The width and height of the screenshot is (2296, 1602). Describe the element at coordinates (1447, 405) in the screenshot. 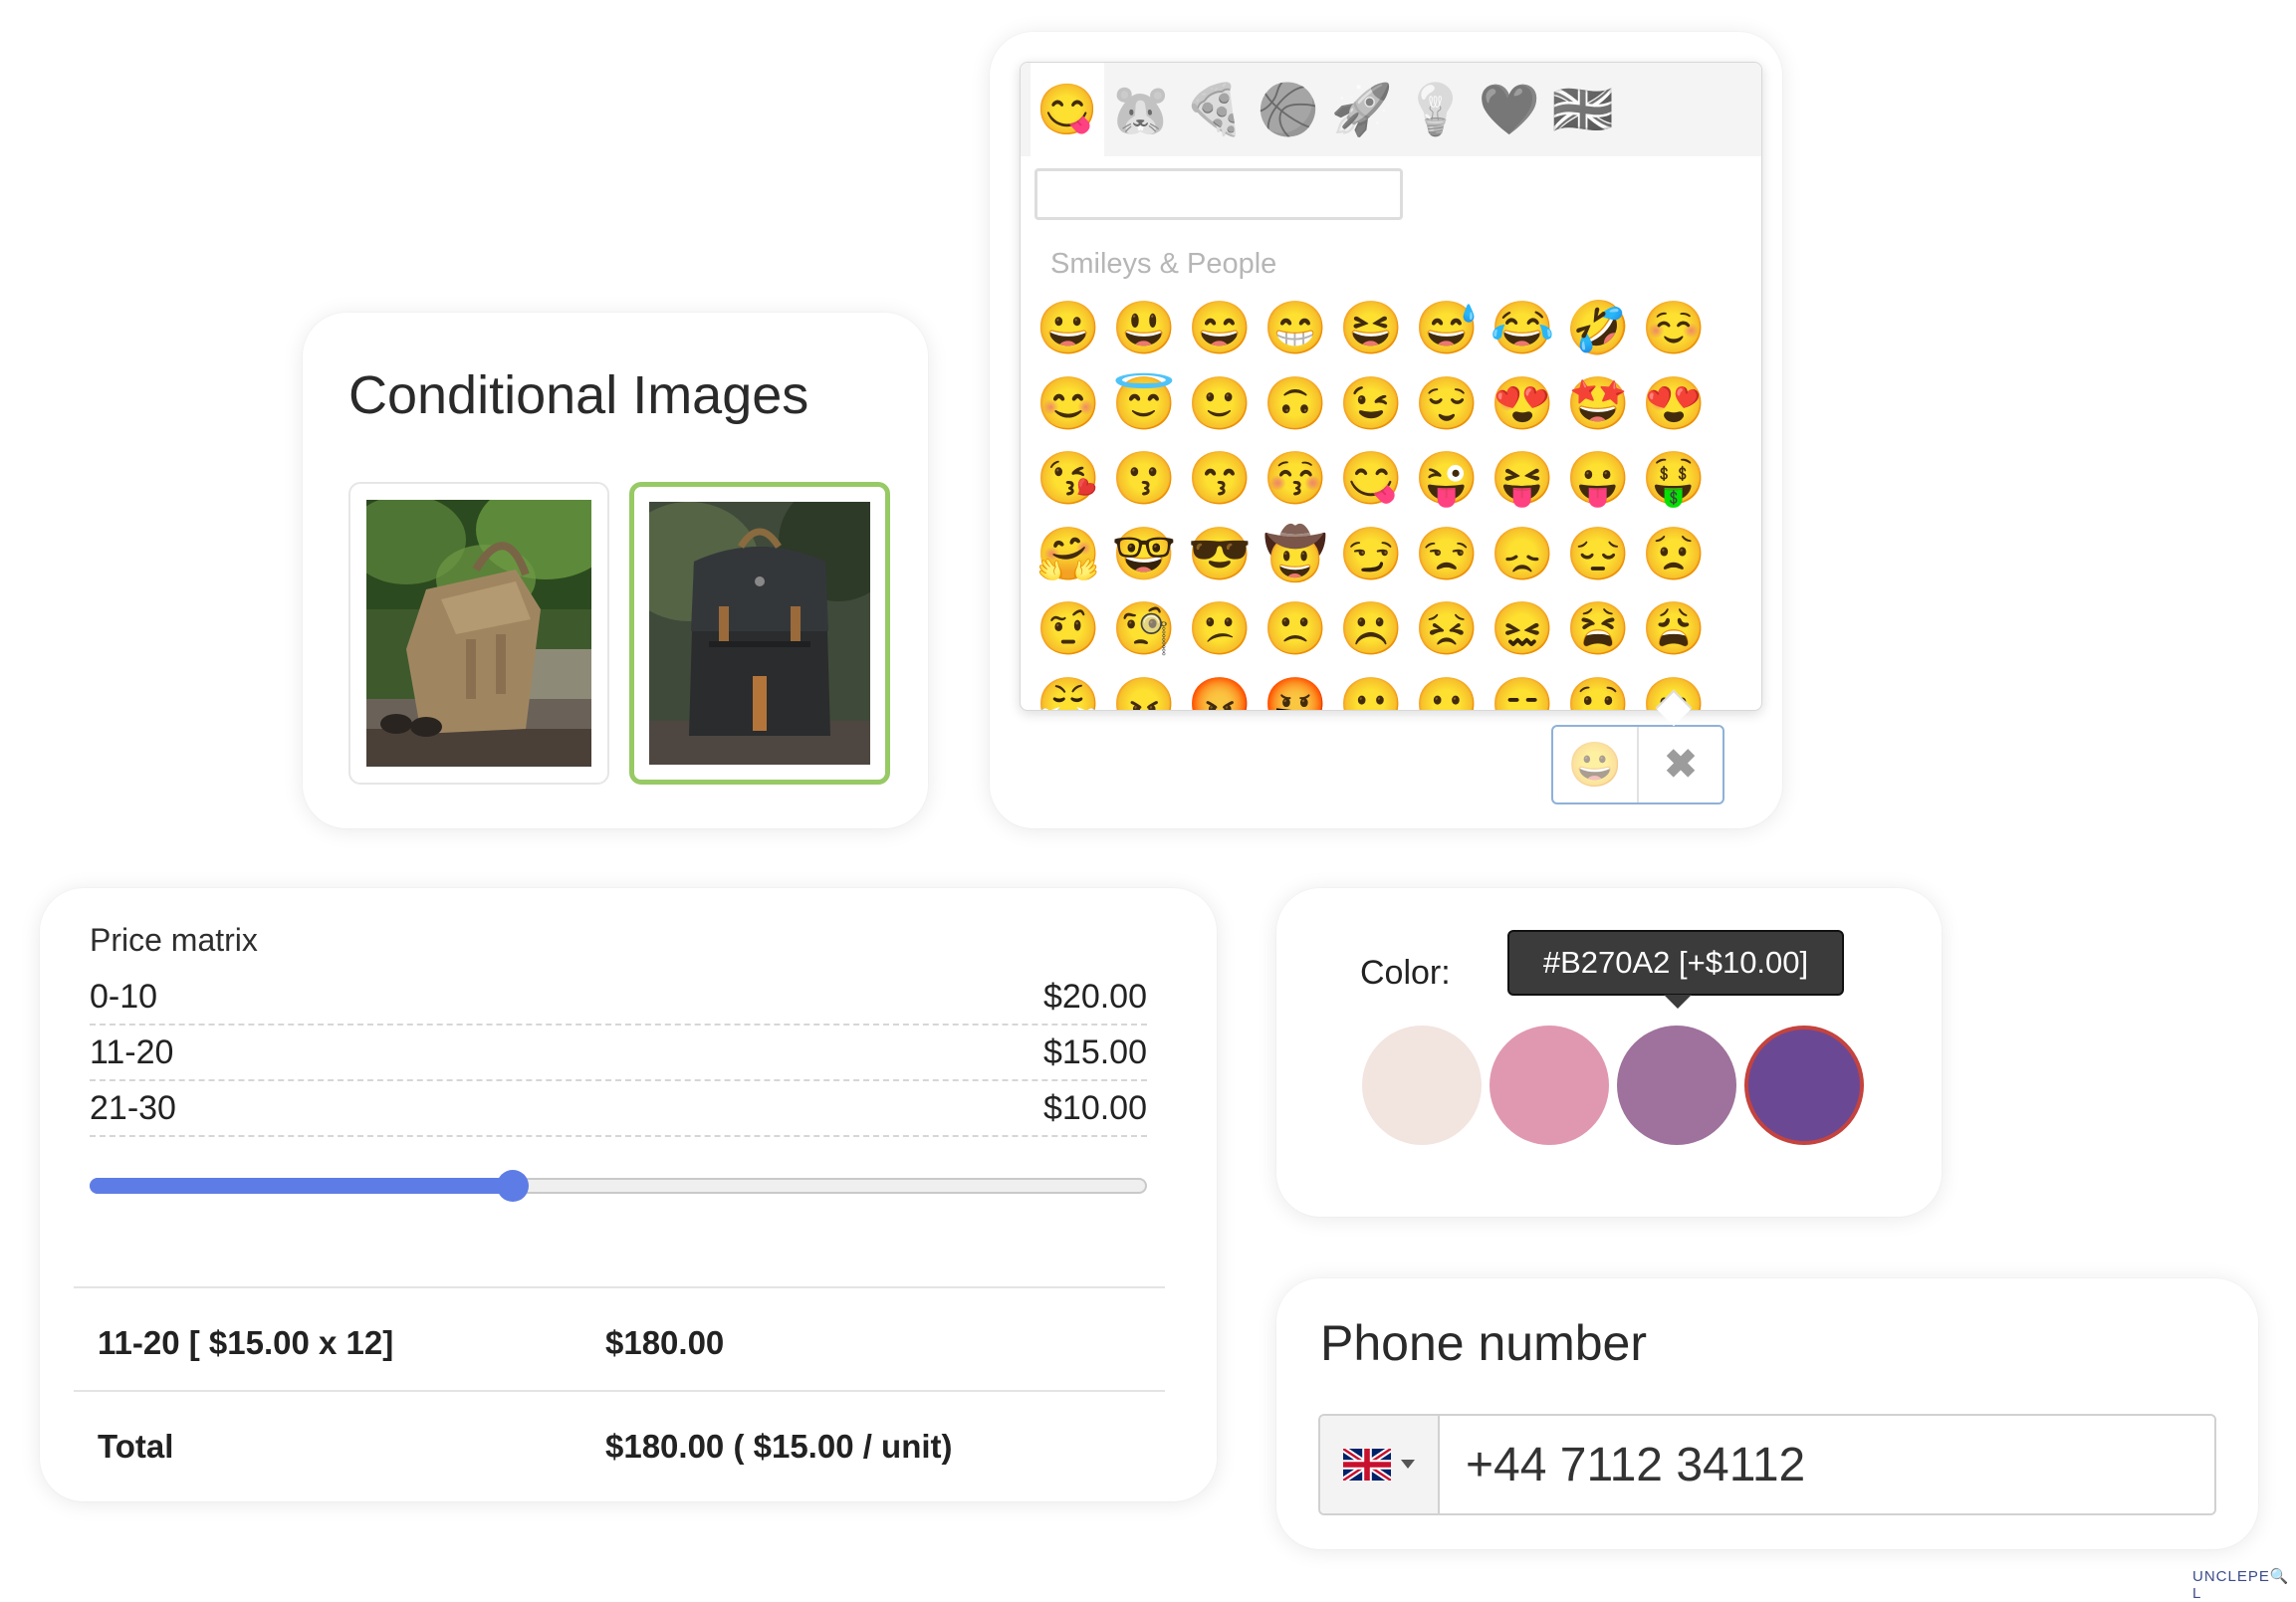

I see `emoji-option: 😌` at that location.